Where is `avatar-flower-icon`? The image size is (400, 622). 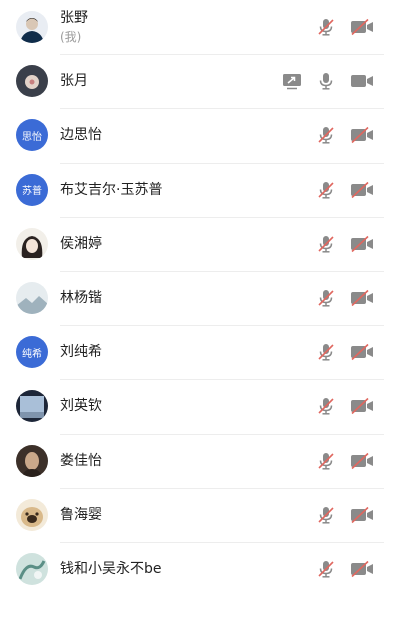
avatar-flower-icon is located at coordinates (32, 81).